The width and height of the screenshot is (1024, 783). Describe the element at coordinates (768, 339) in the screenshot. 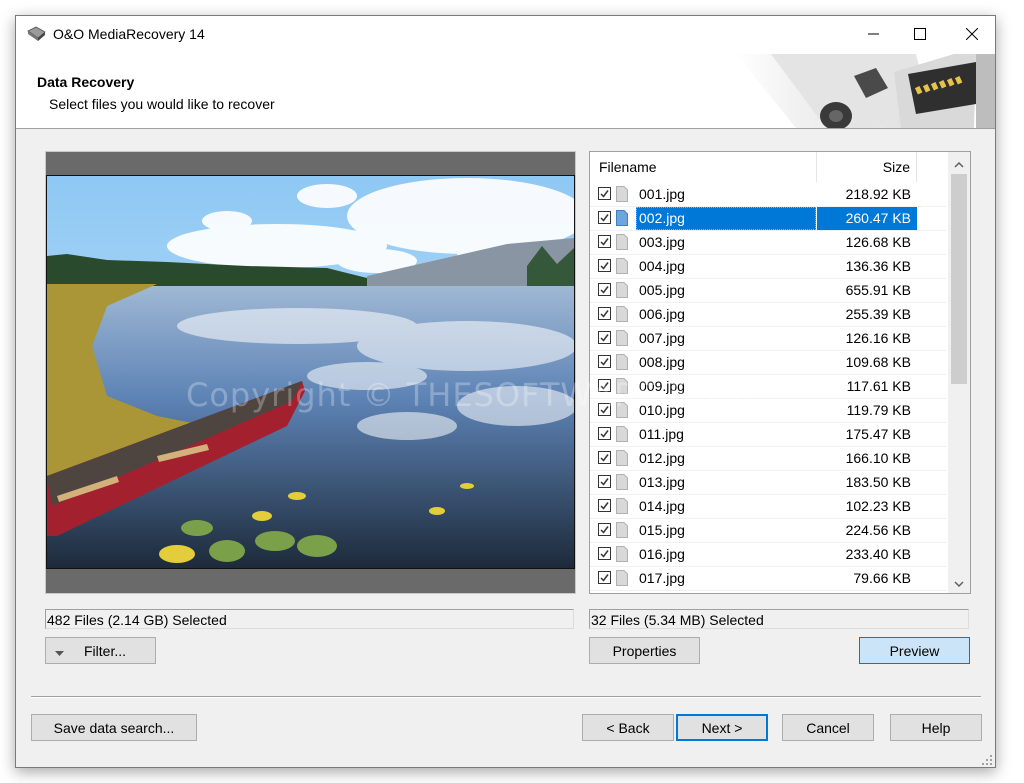

I see `file-row: 007.jpg 126.16 KB` at that location.